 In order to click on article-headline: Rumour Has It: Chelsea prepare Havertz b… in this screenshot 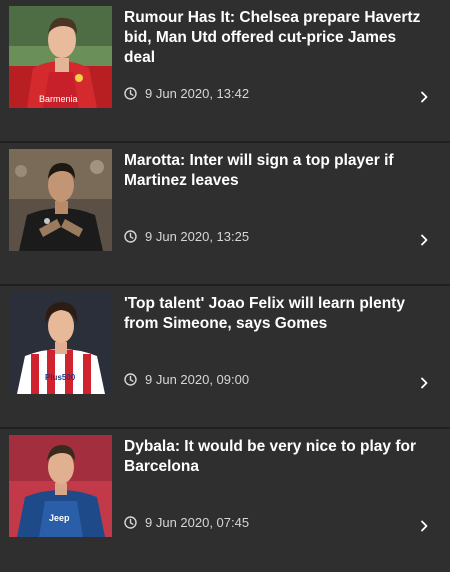, I will do `click(276, 38)`.